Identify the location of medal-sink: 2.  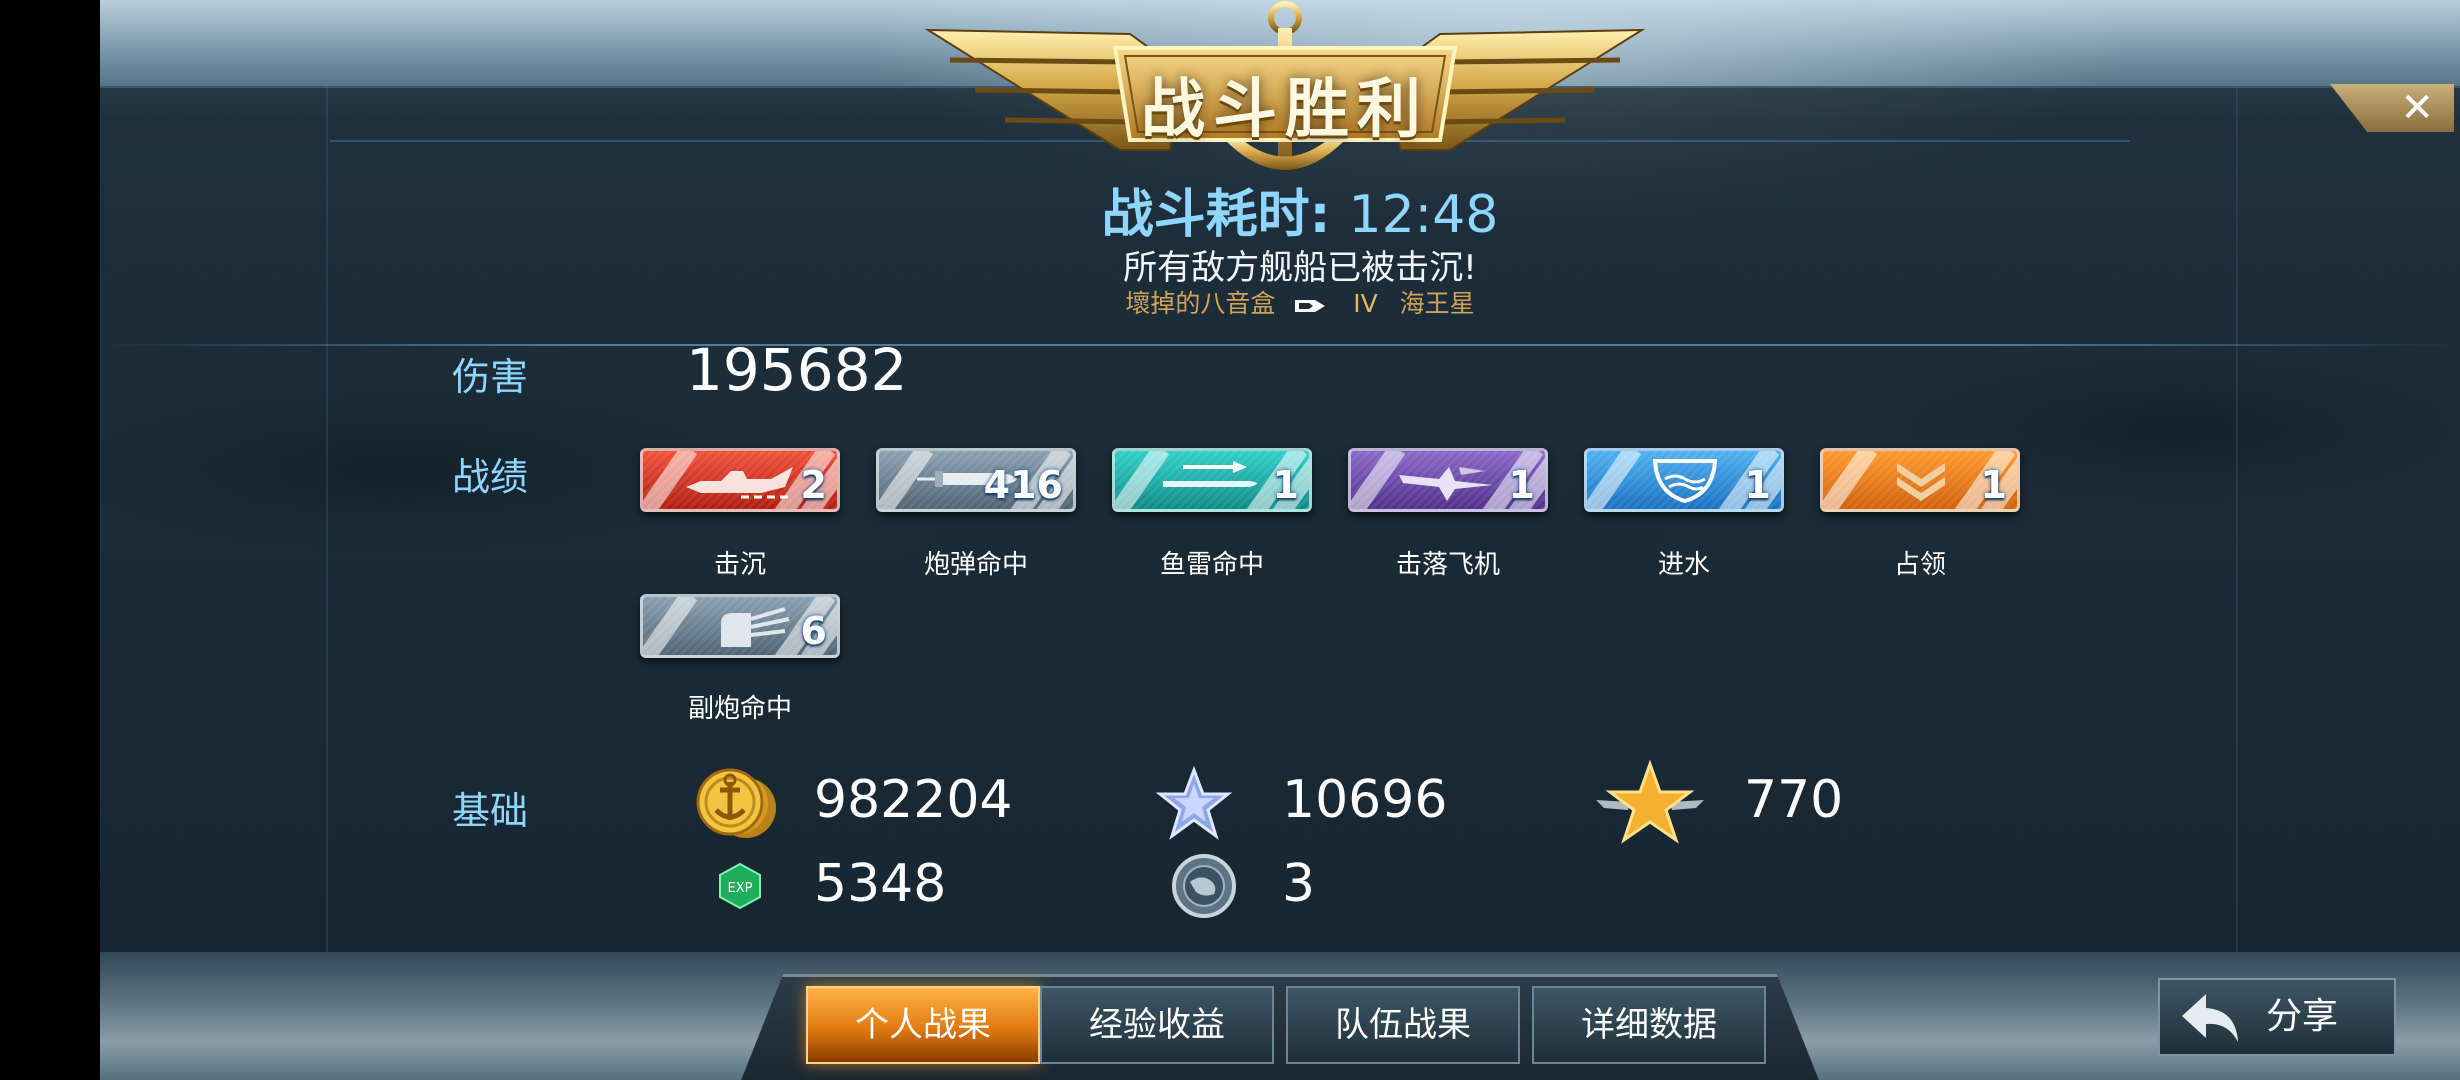
(740, 480).